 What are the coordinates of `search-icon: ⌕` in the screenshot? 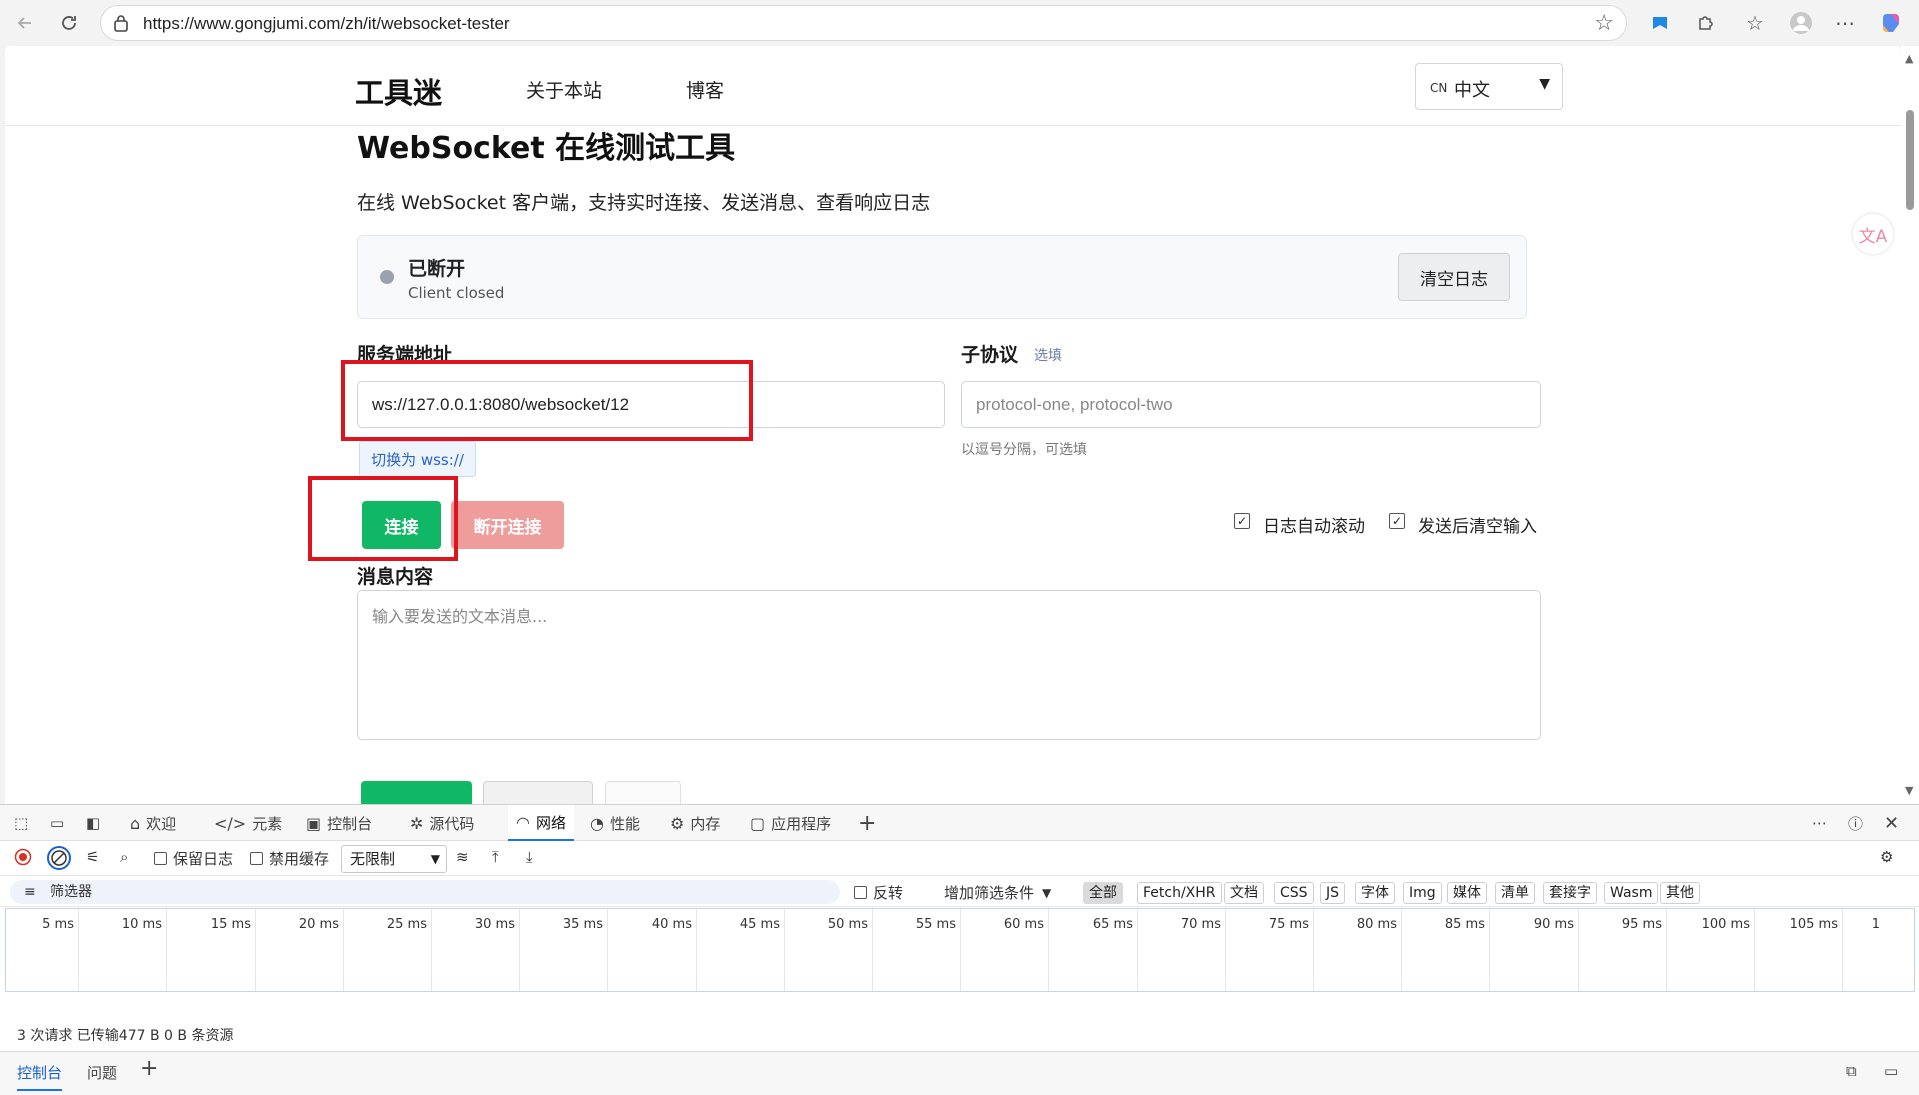 It's located at (124, 857).